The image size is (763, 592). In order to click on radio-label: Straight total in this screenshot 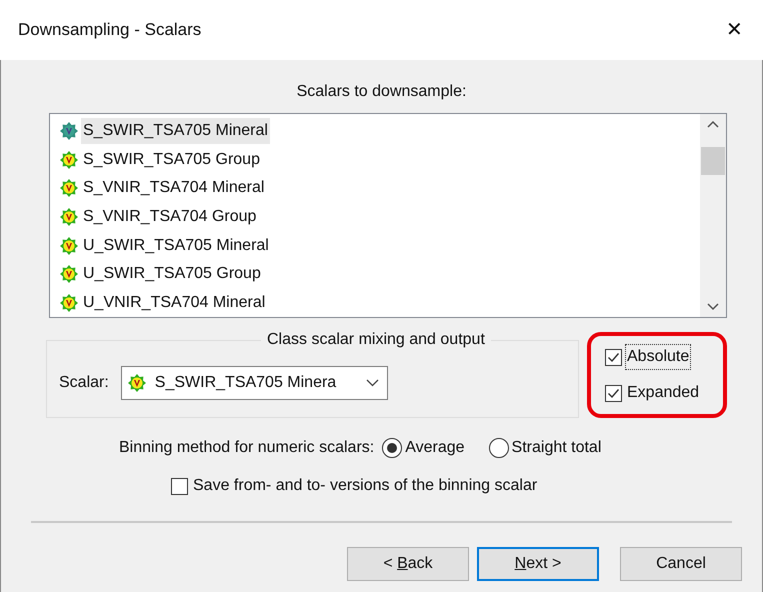, I will do `click(557, 448)`.